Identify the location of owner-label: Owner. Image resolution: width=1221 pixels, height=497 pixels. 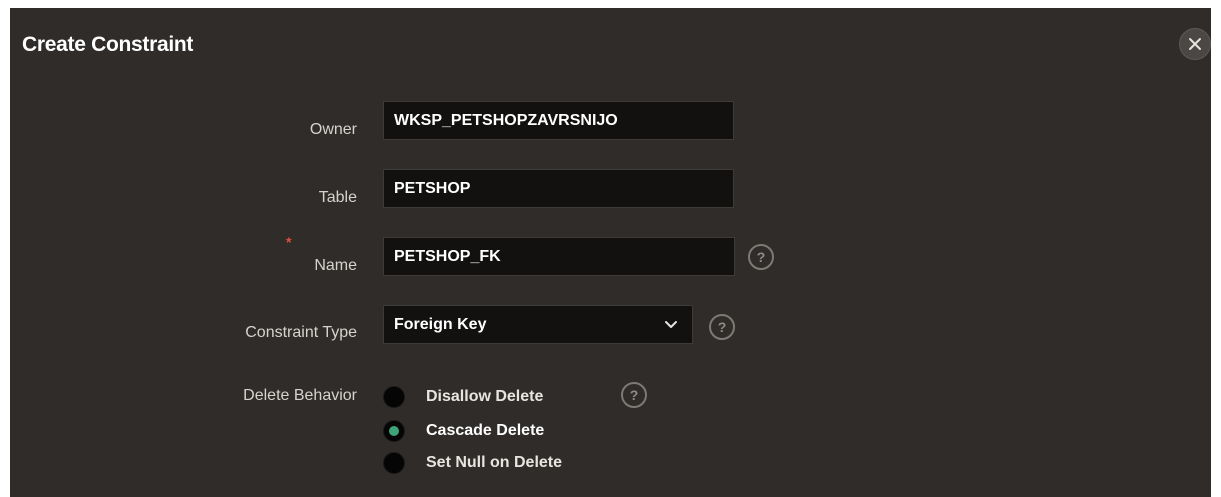
(333, 129).